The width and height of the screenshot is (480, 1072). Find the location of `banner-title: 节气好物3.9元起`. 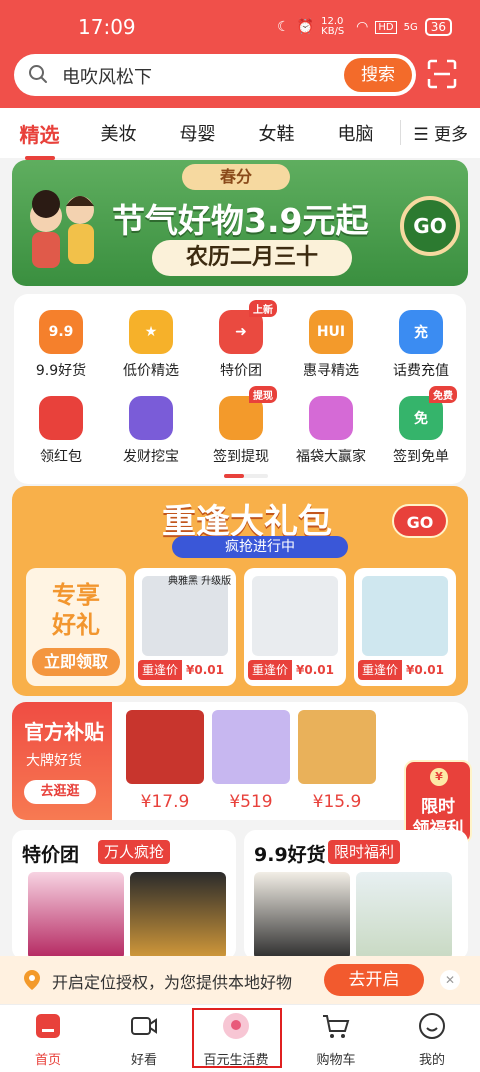

banner-title: 节气好物3.9元起 is located at coordinates (240, 220).